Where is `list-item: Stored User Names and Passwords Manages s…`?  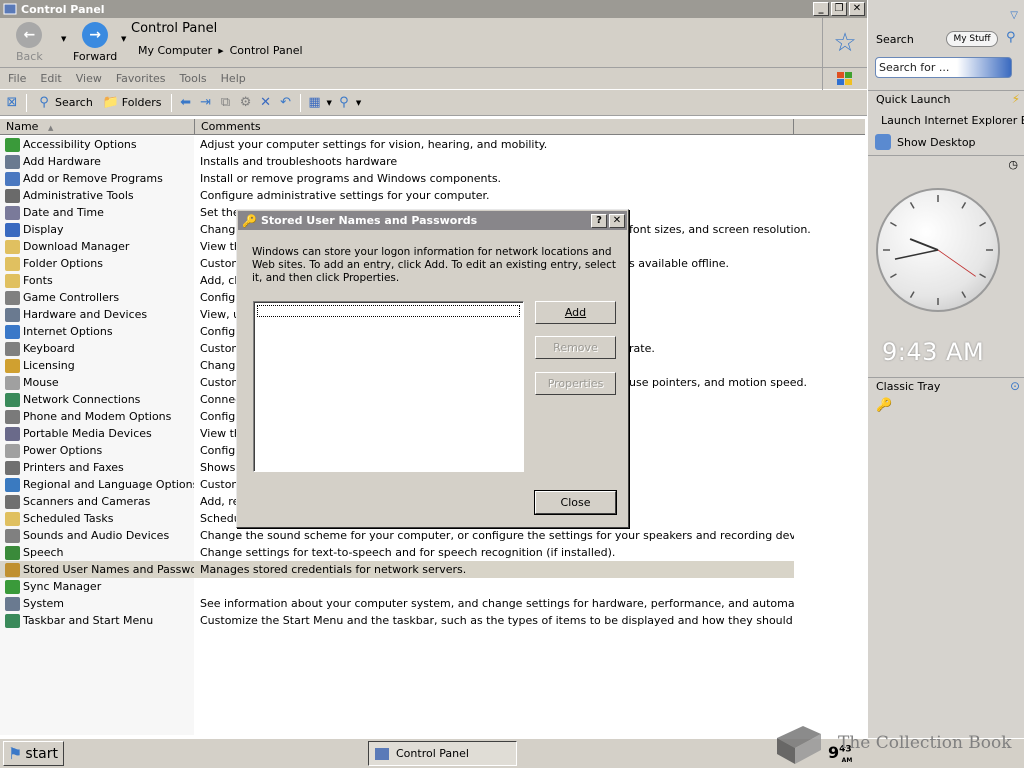
list-item: Stored User Names and Passwords Manages s… is located at coordinates (397, 569).